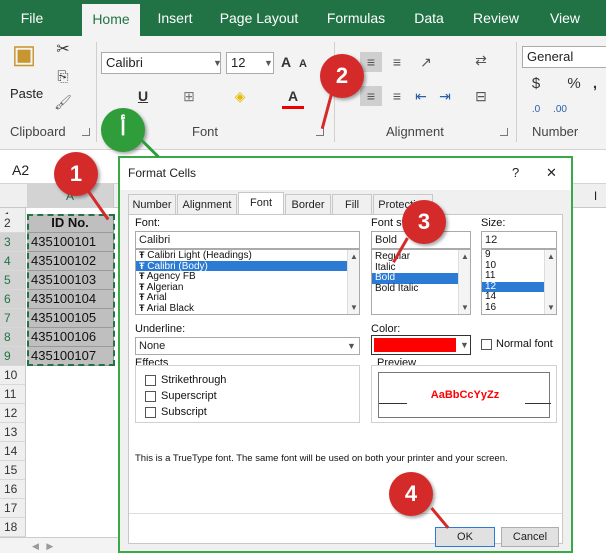  I want to click on orientation-icon: ↗, so click(426, 62).